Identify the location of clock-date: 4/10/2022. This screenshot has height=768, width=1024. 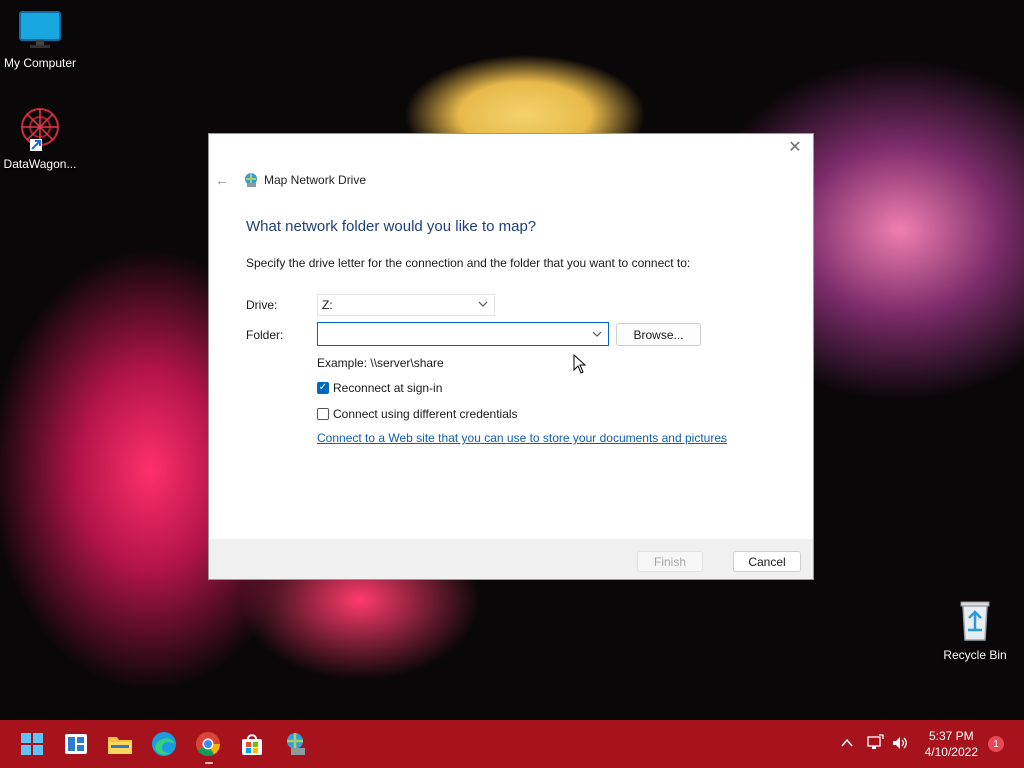
(951, 752).